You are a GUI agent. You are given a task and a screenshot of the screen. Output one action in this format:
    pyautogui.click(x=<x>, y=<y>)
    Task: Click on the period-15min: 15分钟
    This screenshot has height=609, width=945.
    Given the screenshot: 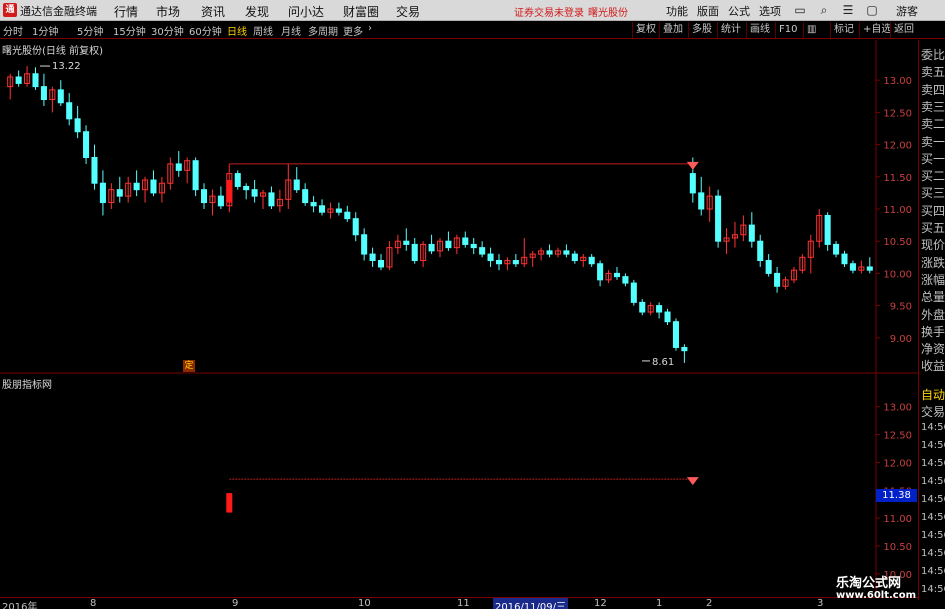 What is the action you would take?
    pyautogui.click(x=129, y=30)
    